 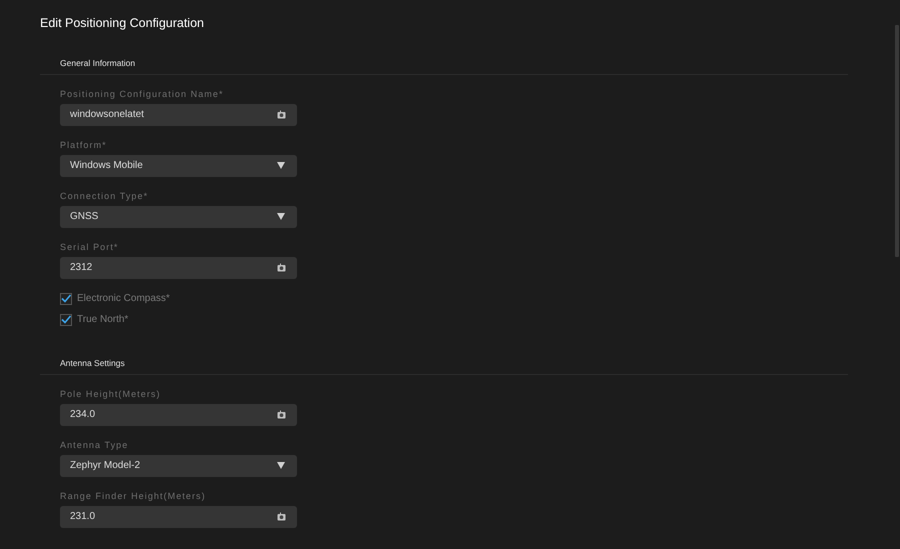 I want to click on field-label: Connection Type*, so click(x=105, y=196).